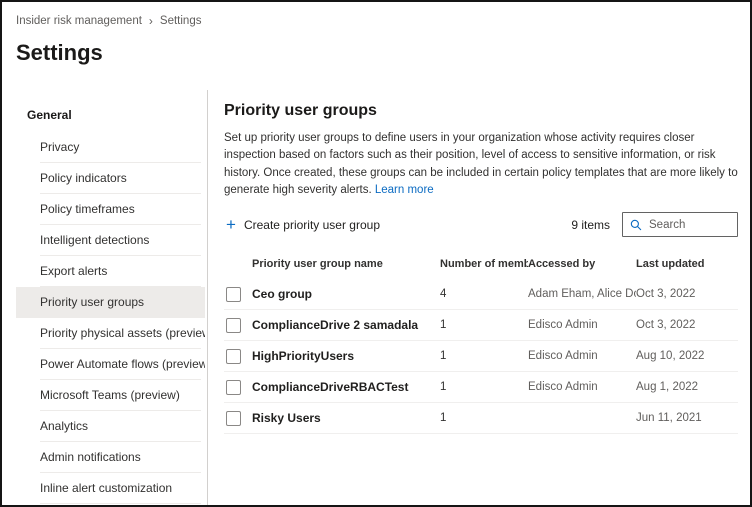 The width and height of the screenshot is (752, 507). Describe the element at coordinates (590, 224) in the screenshot. I see `items-count: 9 items` at that location.